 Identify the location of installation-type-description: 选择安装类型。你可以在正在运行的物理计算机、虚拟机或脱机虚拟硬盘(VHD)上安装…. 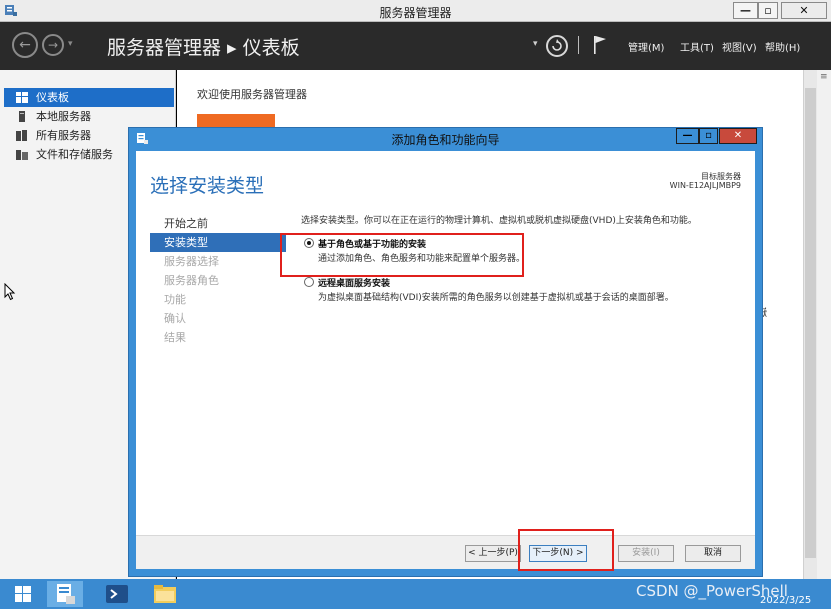
(499, 221).